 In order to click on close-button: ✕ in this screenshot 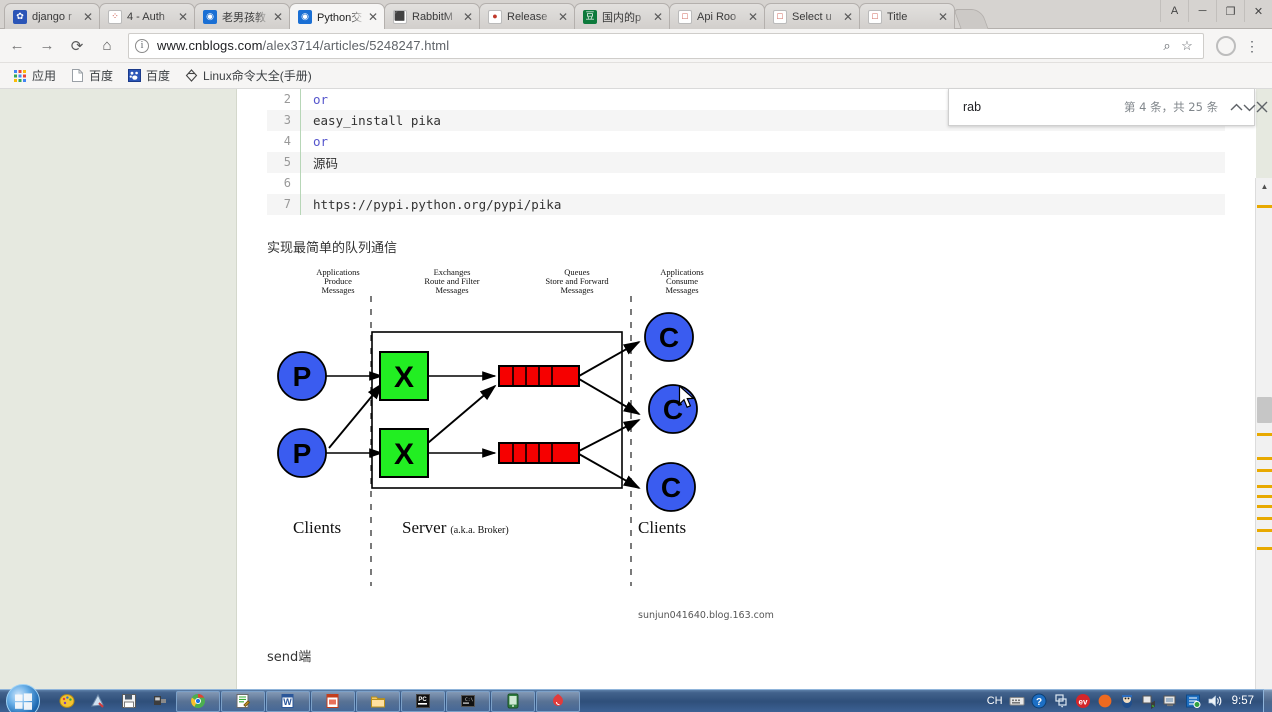, I will do `click(1258, 11)`.